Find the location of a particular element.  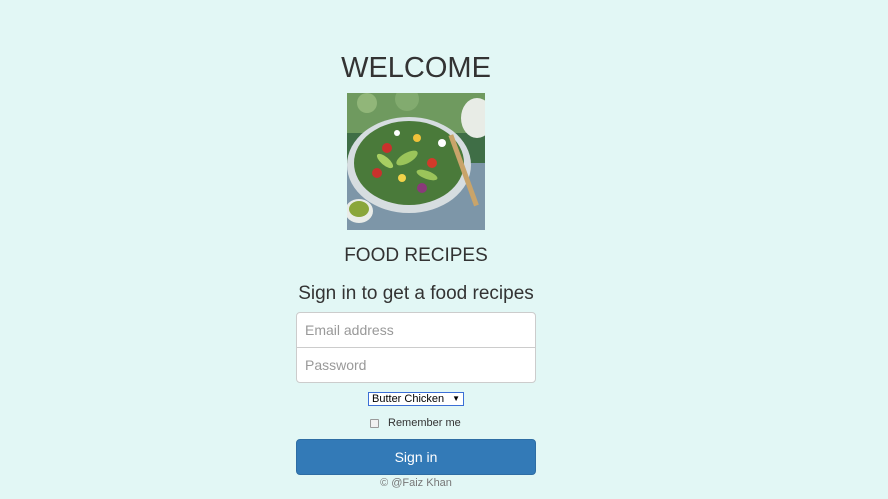

salad-image is located at coordinates (416, 161).